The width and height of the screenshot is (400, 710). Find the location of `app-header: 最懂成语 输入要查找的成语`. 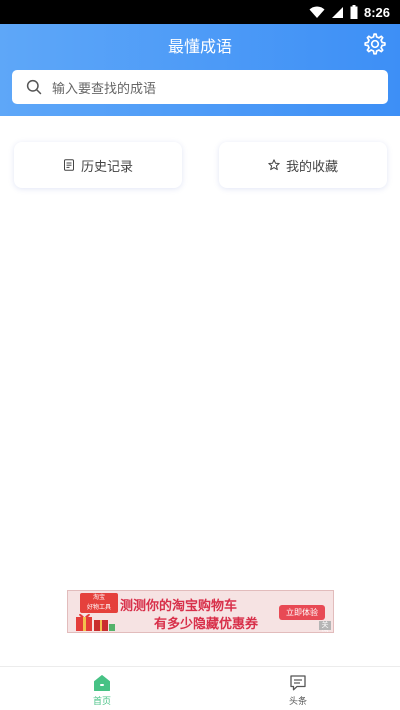

app-header: 最懂成语 输入要查找的成语 is located at coordinates (200, 70).